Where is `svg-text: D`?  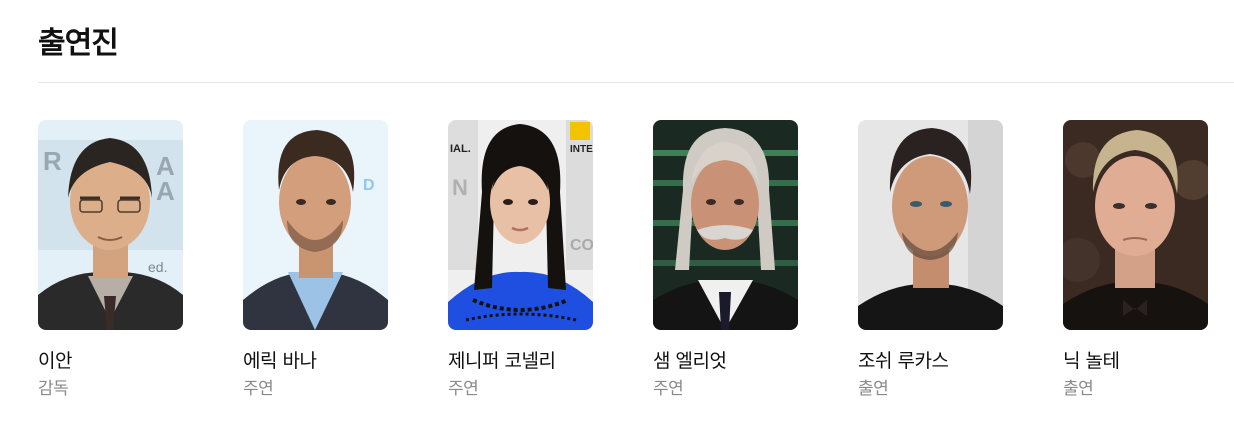
svg-text: D is located at coordinates (369, 185).